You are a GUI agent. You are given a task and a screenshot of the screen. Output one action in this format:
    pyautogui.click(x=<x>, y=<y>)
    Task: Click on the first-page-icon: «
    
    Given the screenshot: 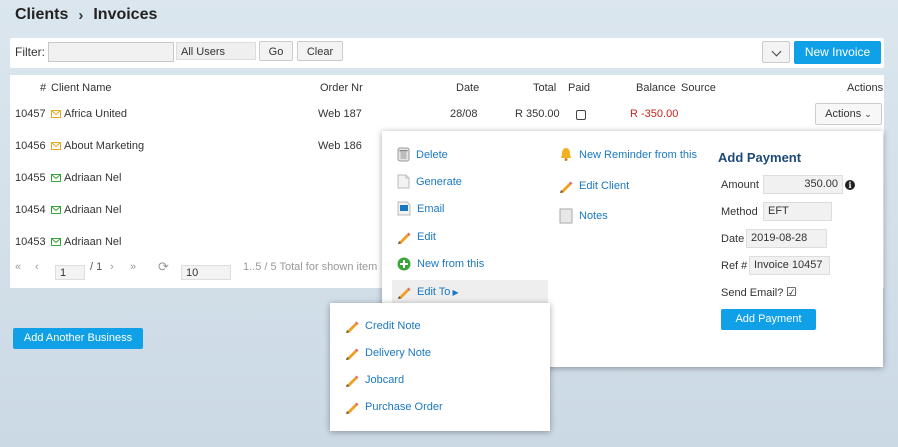 What is the action you would take?
    pyautogui.click(x=18, y=267)
    